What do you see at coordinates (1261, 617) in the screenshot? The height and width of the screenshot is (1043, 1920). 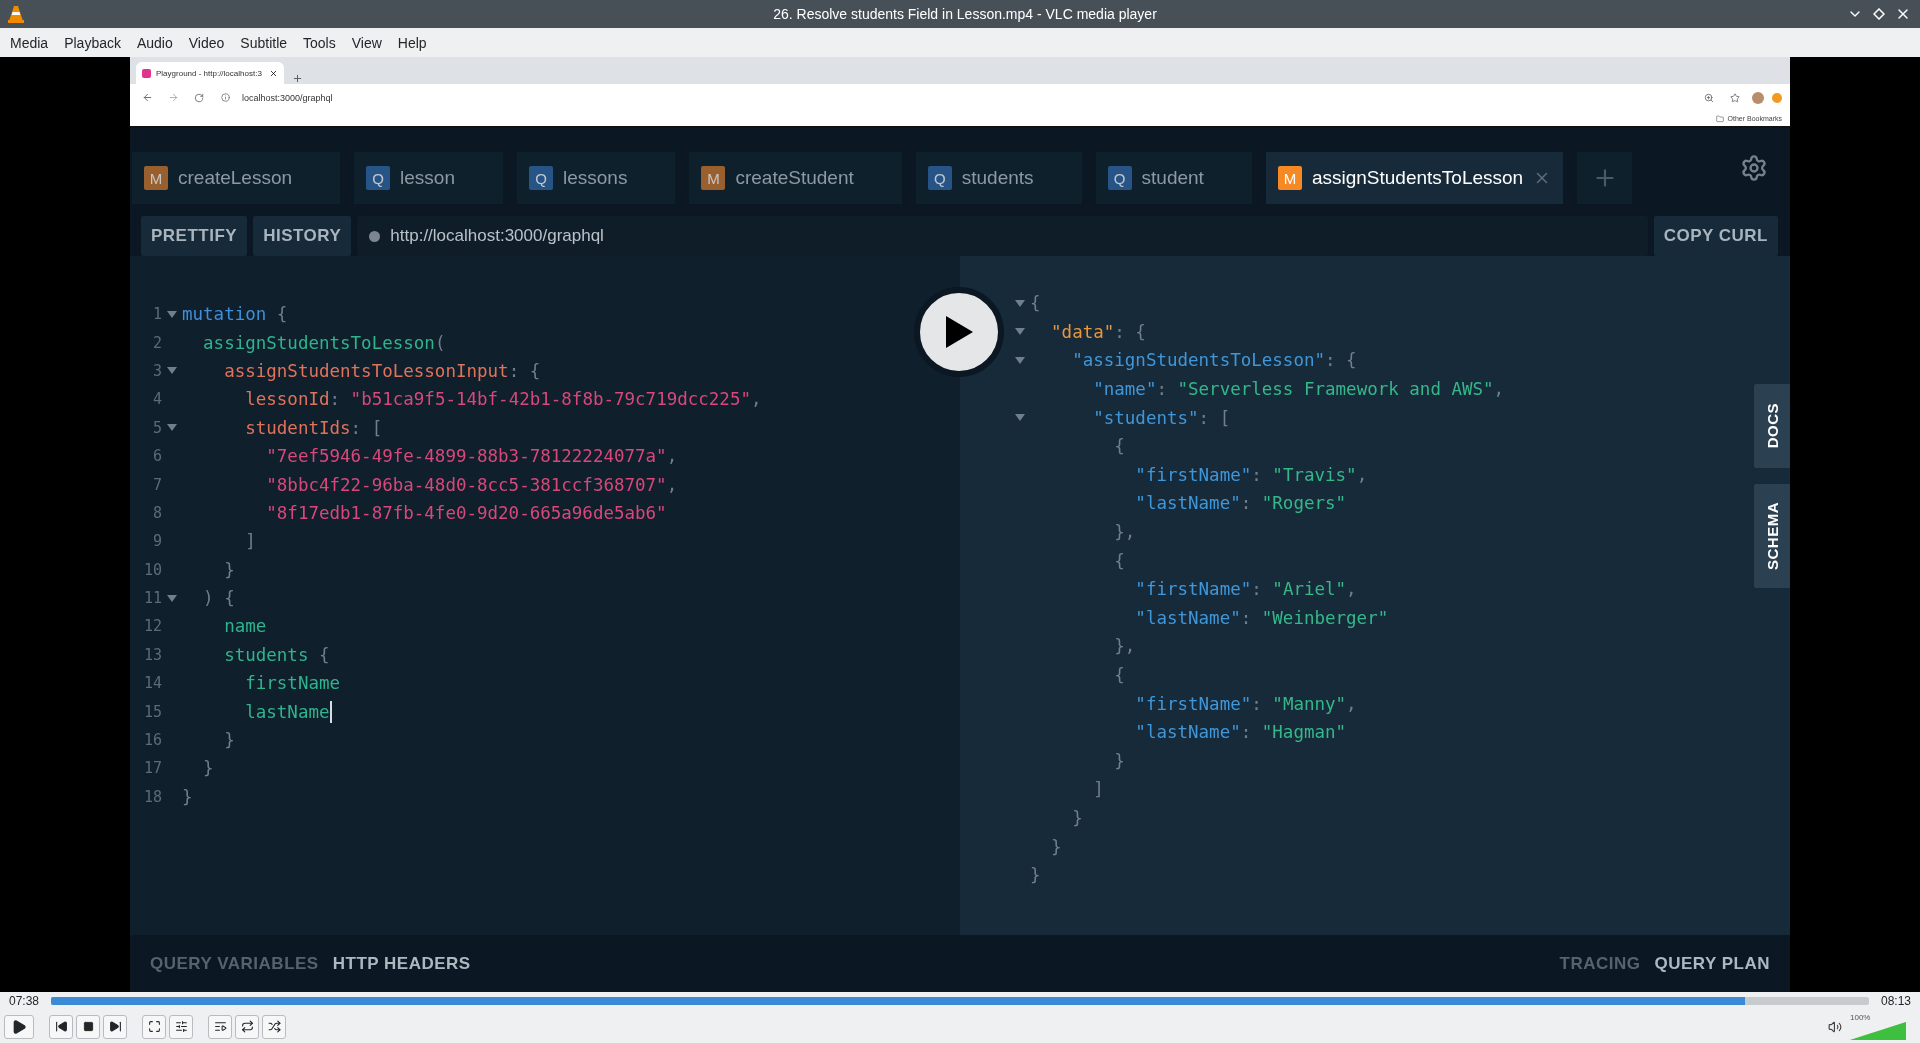 I see `code-line: "lastName": "Weinberger"` at bounding box center [1261, 617].